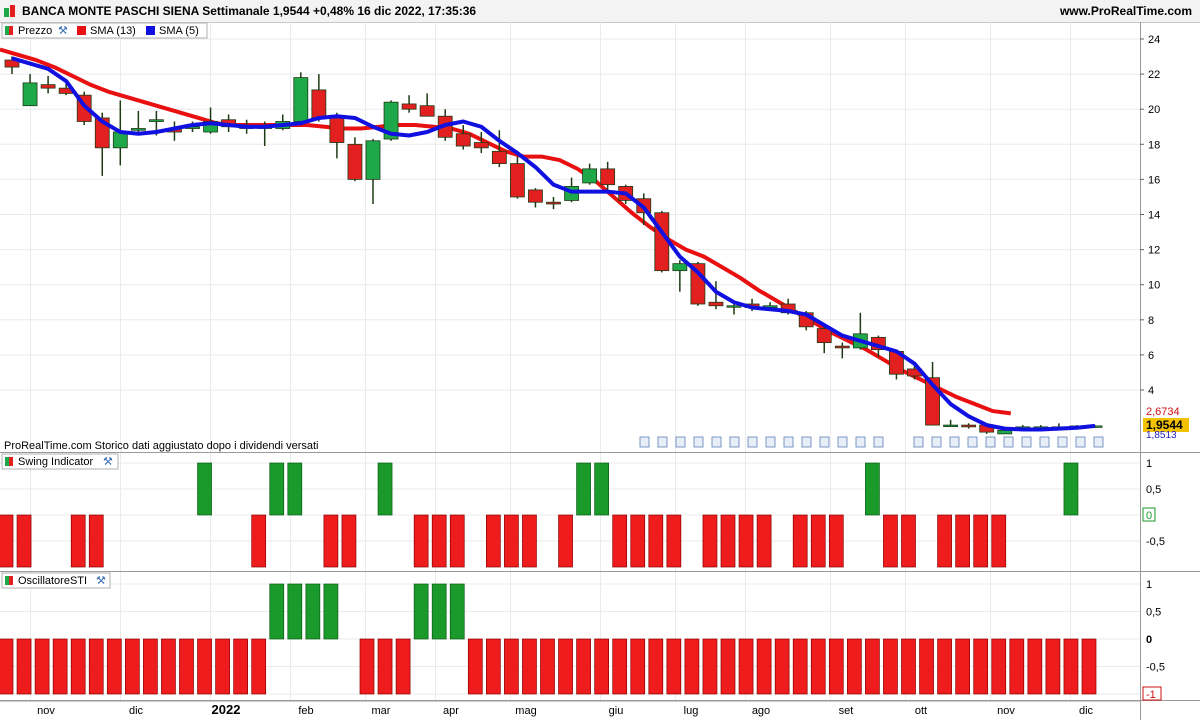 The height and width of the screenshot is (720, 1200). I want to click on swing-indicator-label: Swing Indicator, so click(56, 462).